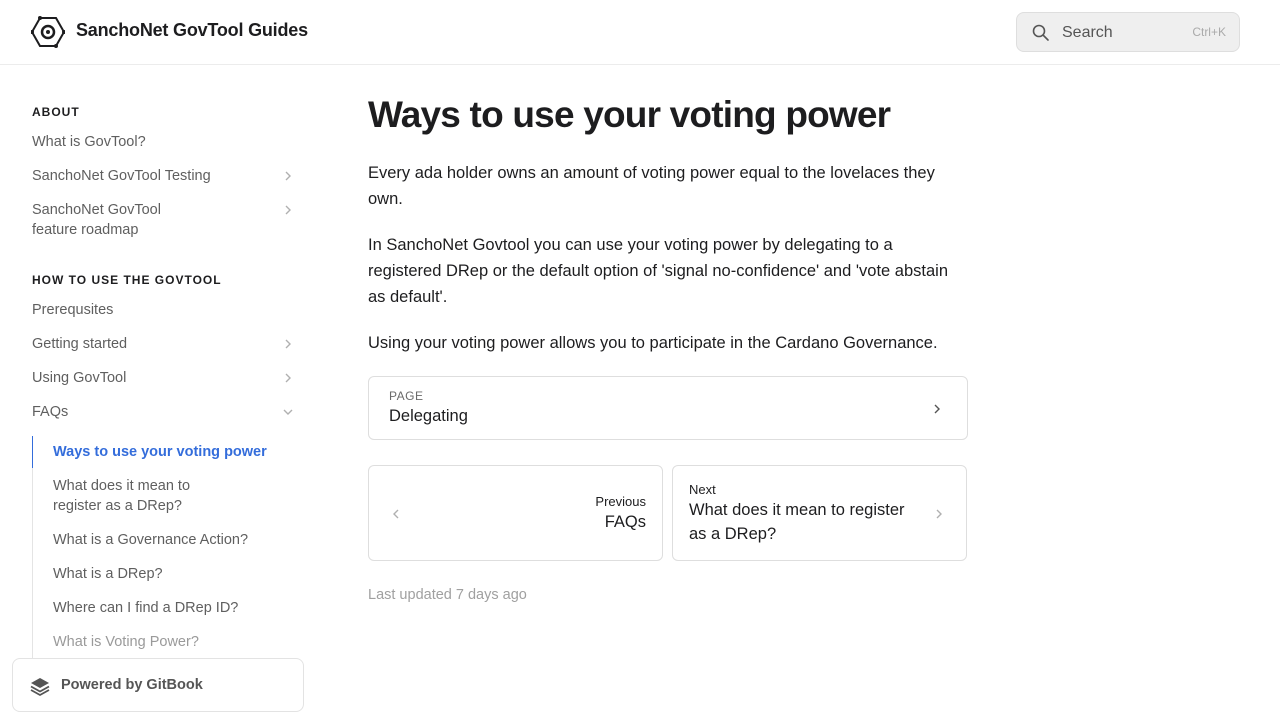 The image size is (1280, 720). I want to click on sidebar-item-faqs: FAQs, so click(167, 412).